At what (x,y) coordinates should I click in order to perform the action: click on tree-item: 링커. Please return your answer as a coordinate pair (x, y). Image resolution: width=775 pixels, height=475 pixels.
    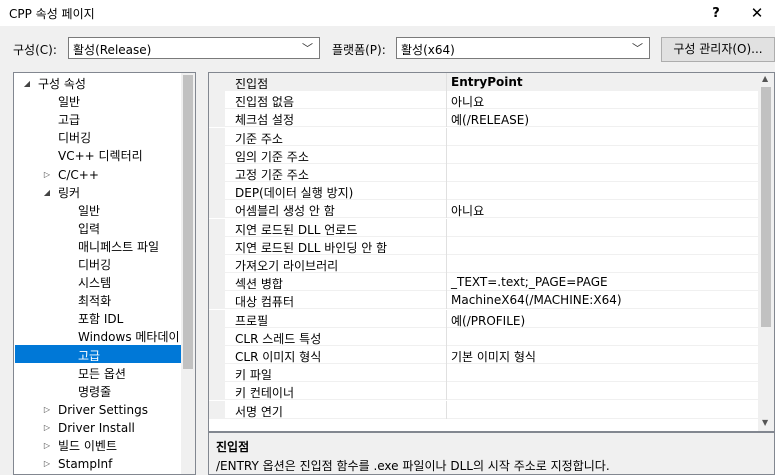
    Looking at the image, I should click on (69, 193).